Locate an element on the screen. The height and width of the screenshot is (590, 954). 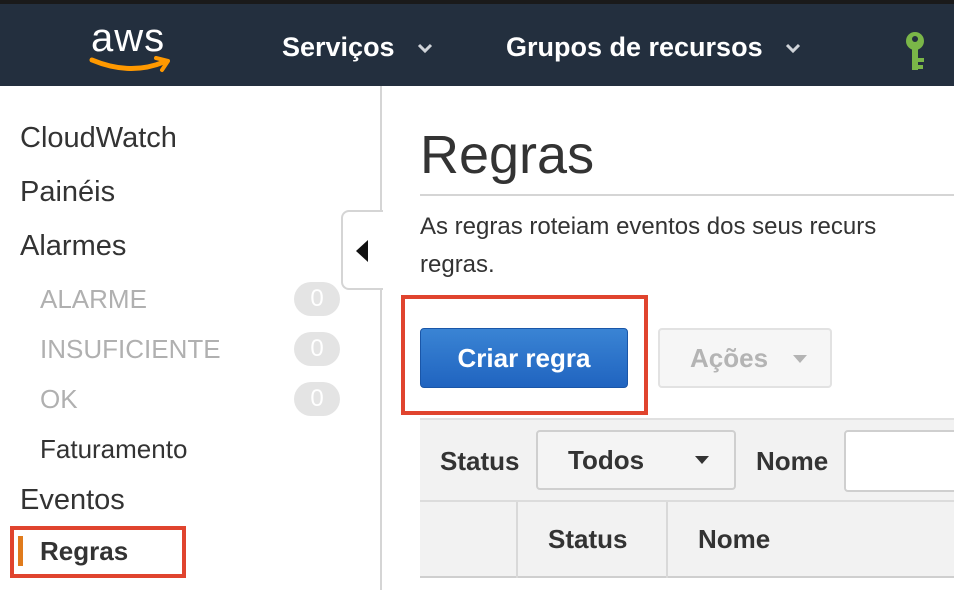
insufficient-count-badge: 0 is located at coordinates (317, 349).